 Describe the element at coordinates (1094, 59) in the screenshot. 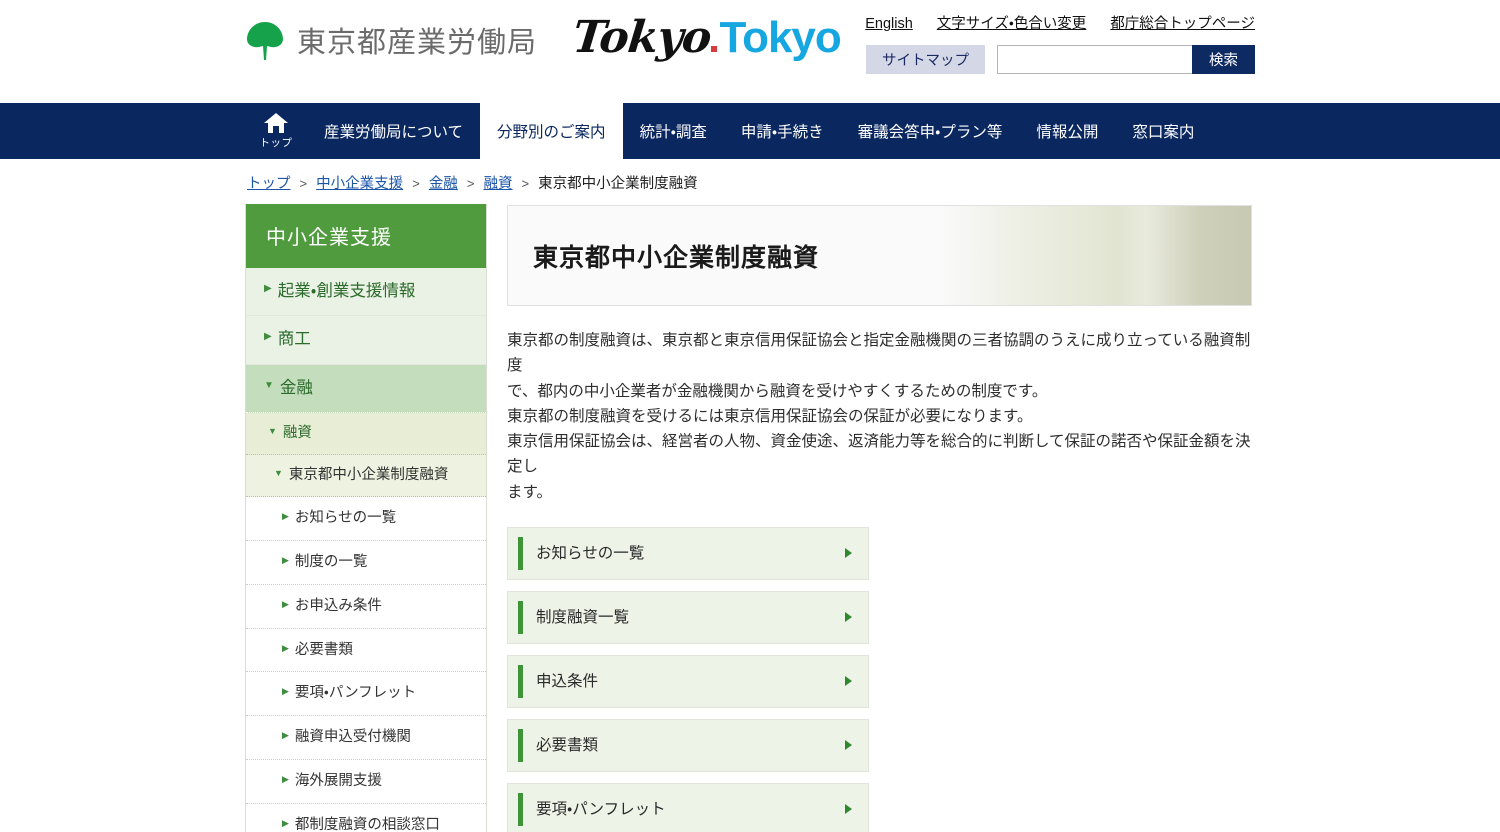

I see `search-input` at that location.